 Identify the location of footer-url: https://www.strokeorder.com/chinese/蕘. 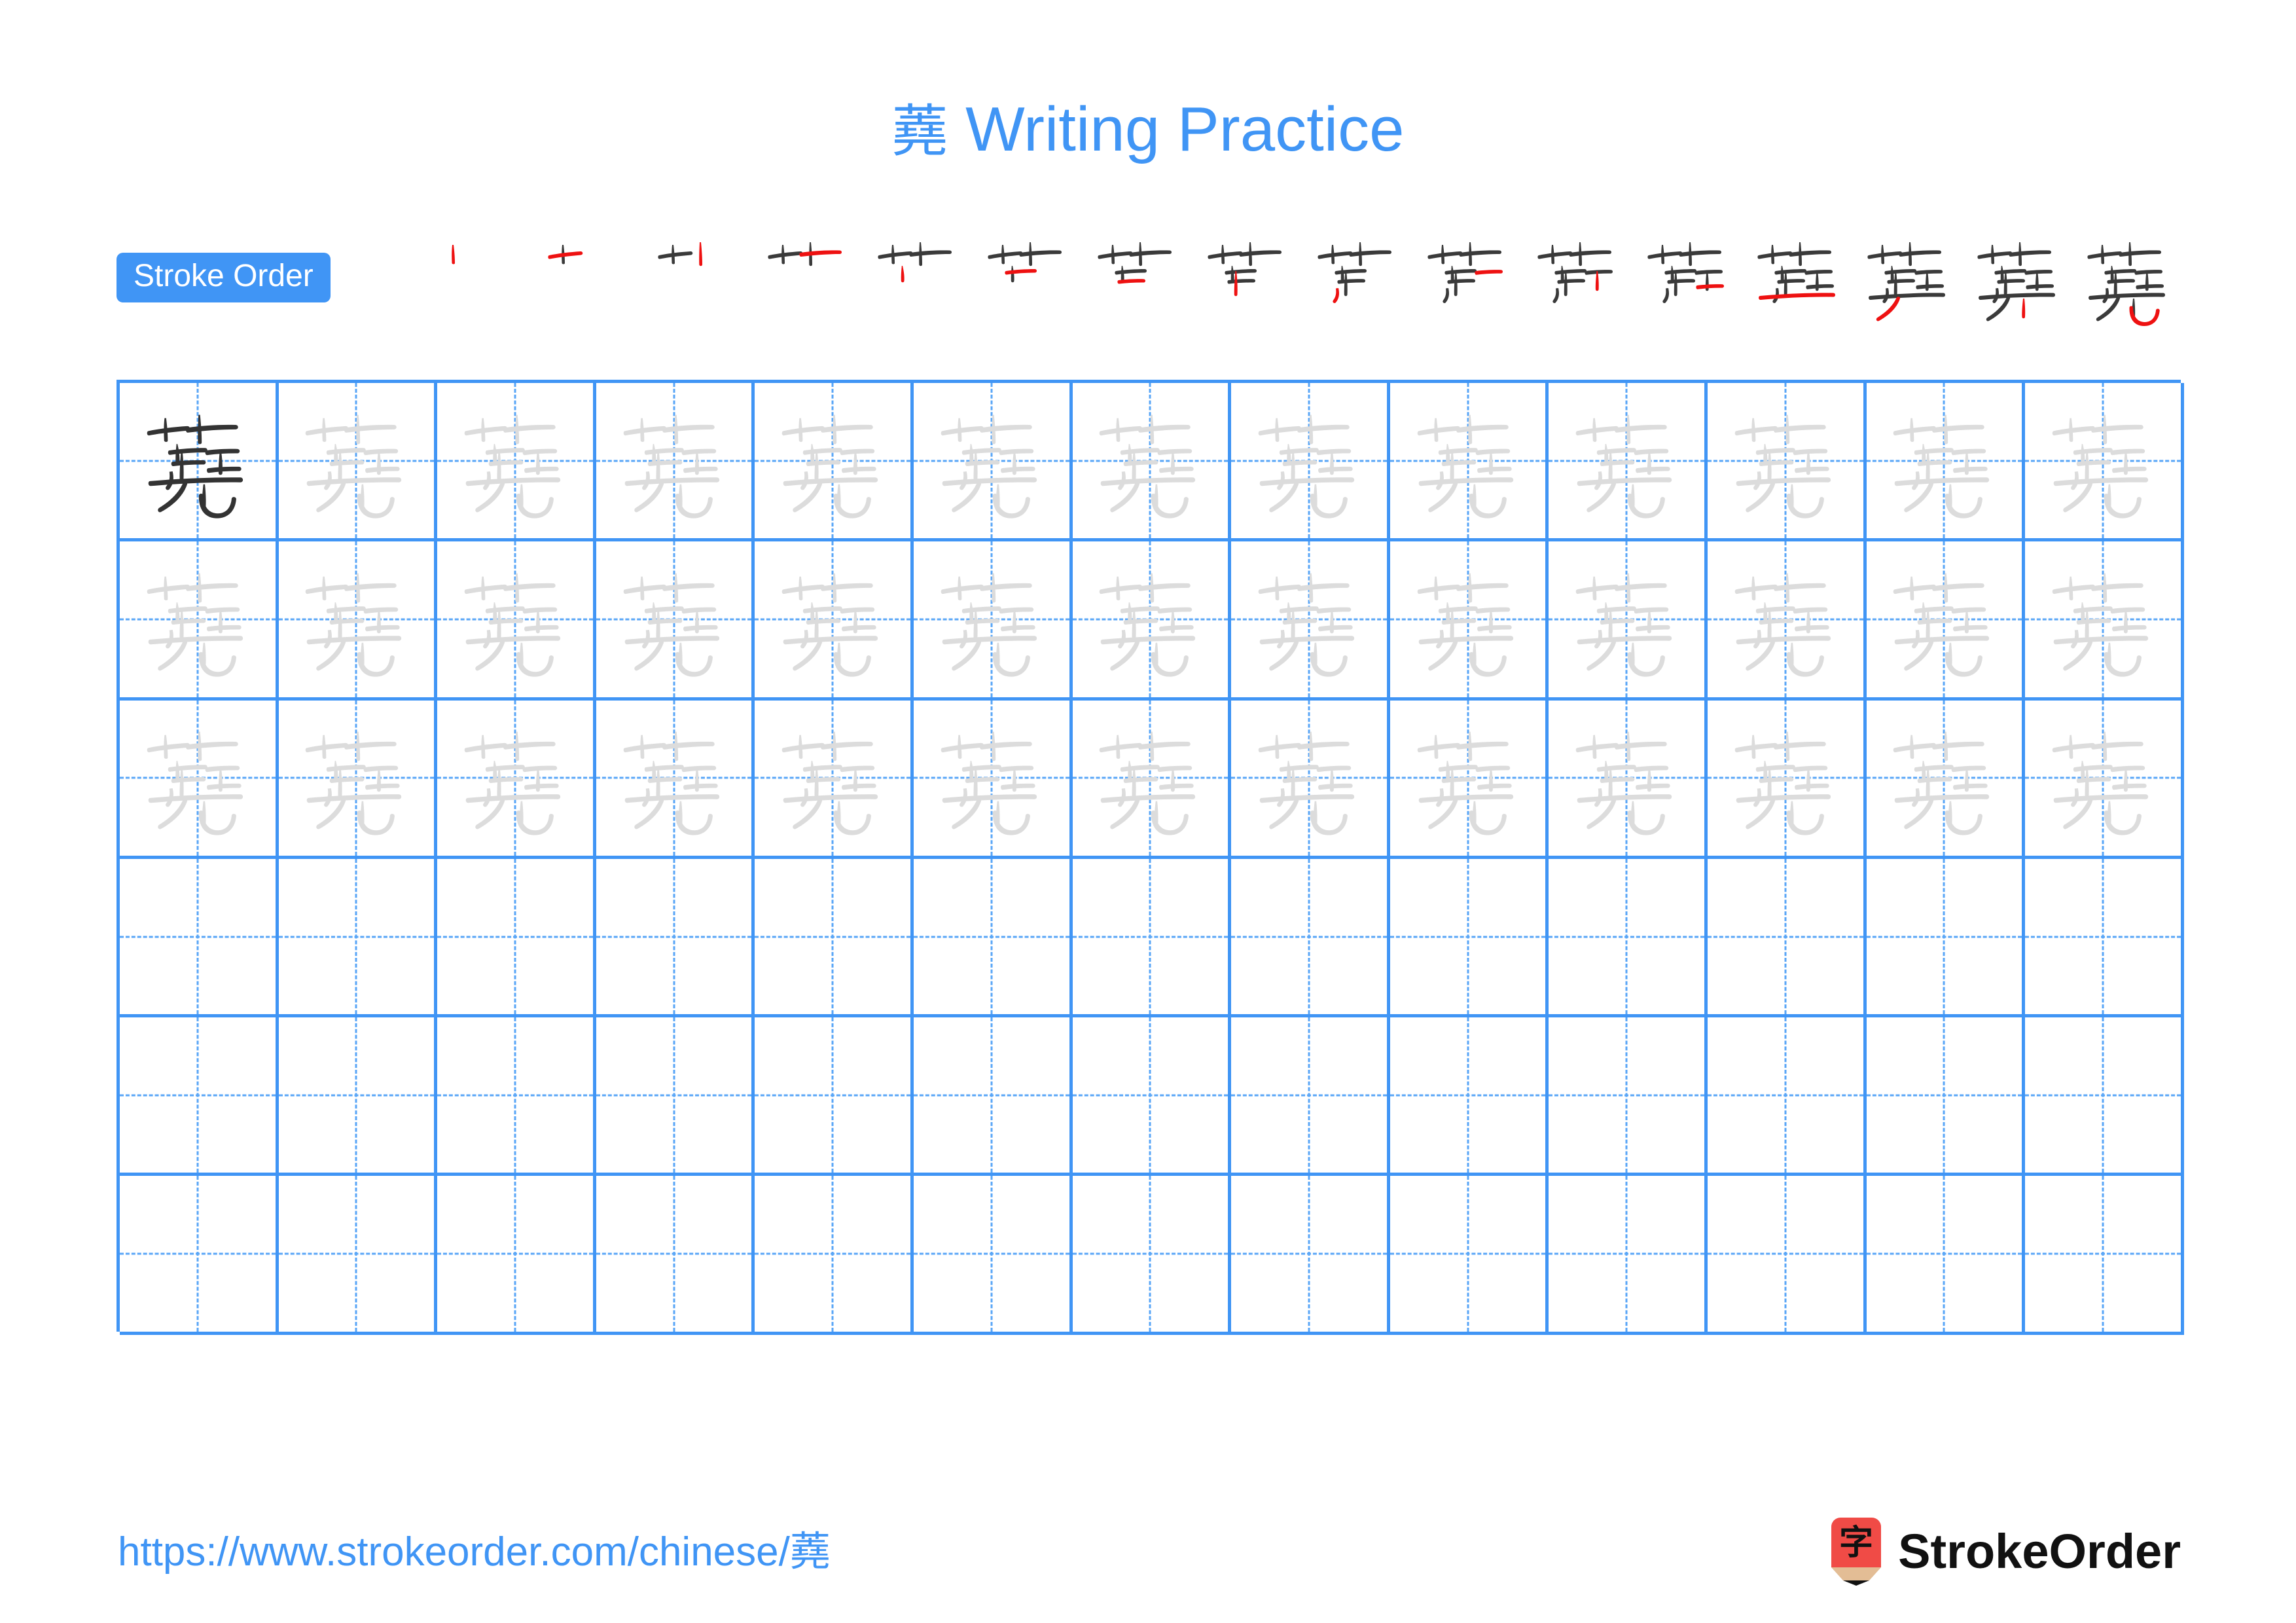
(474, 1552).